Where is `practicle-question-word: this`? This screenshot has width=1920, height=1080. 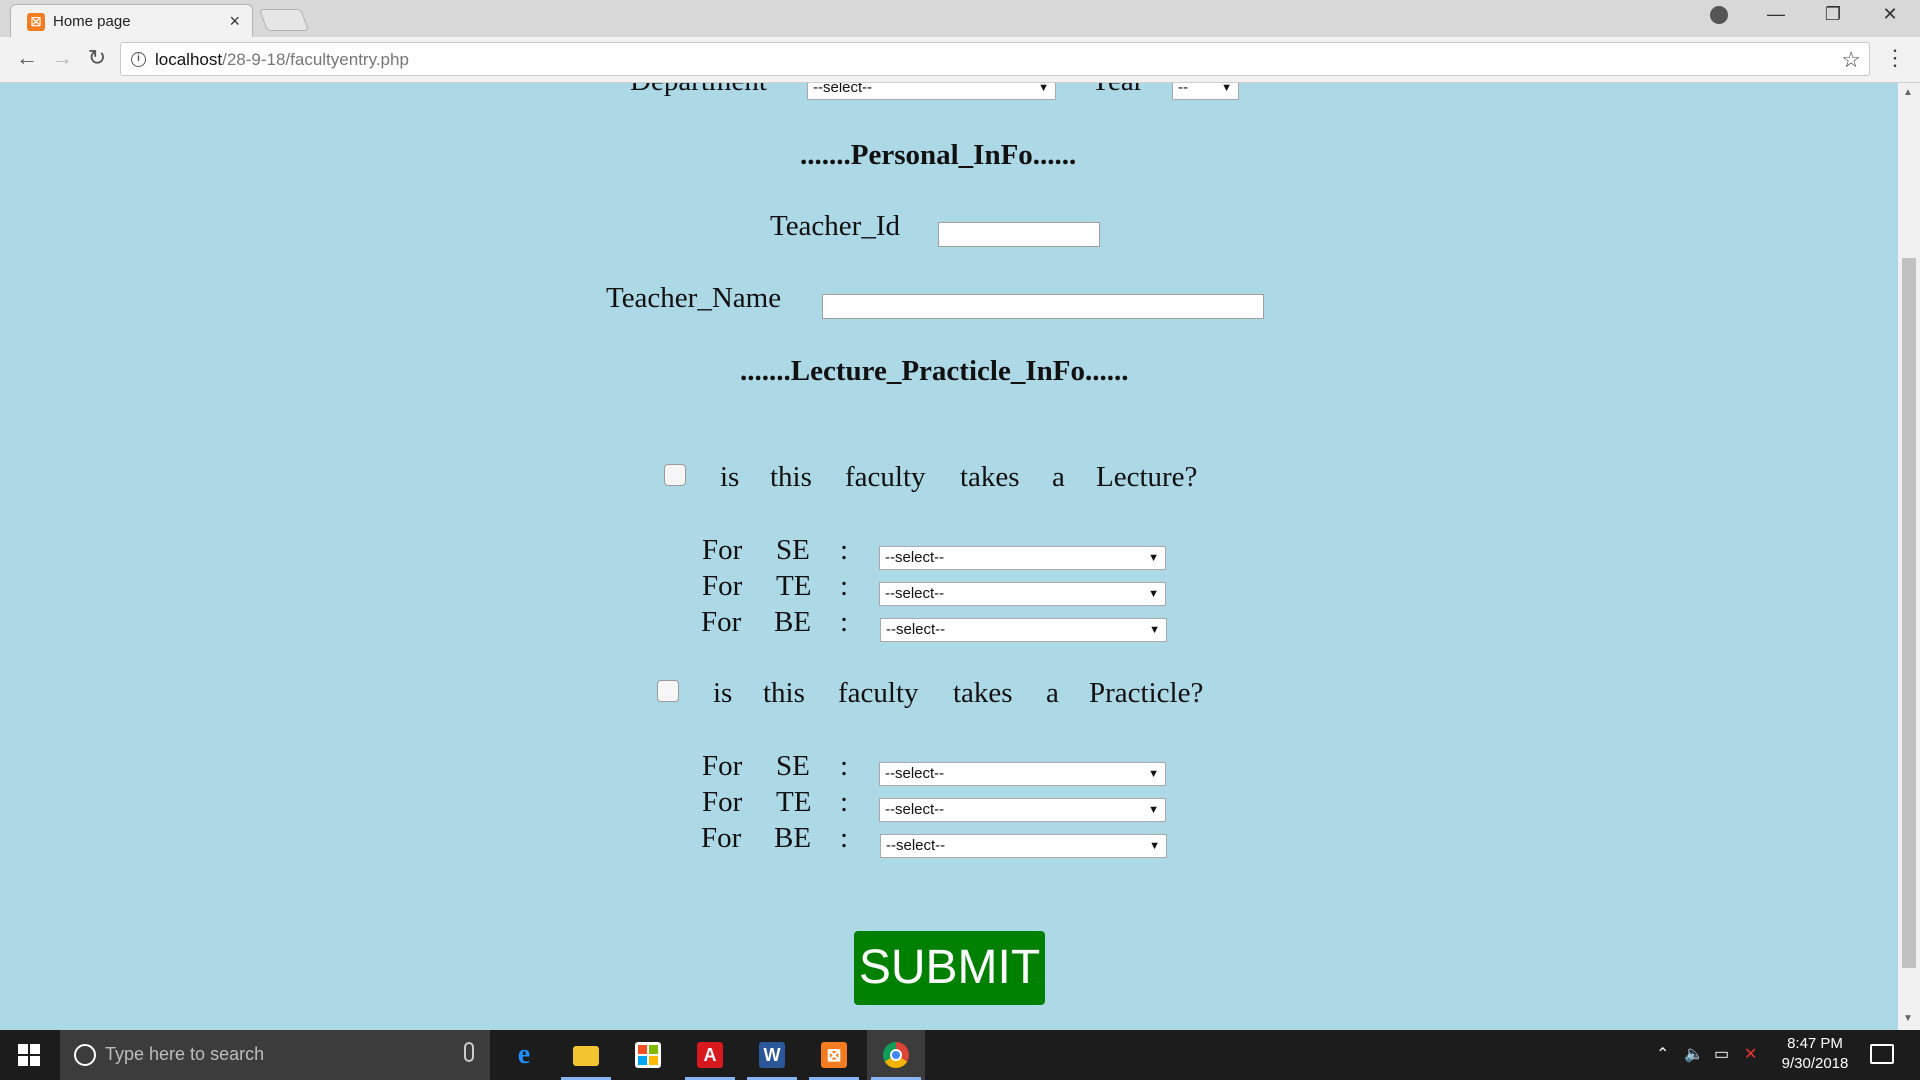
practicle-question-word: this is located at coordinates (784, 693).